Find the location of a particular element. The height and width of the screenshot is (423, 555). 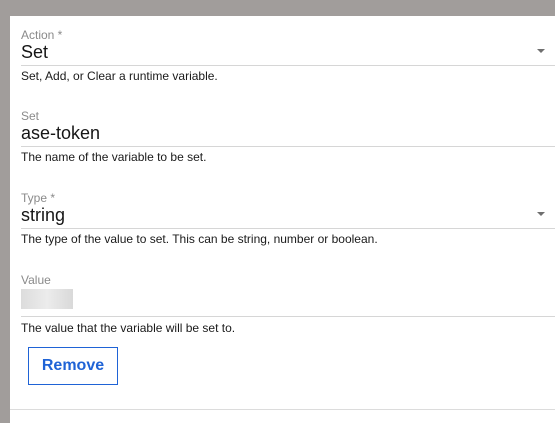

divider is located at coordinates (282, 409).